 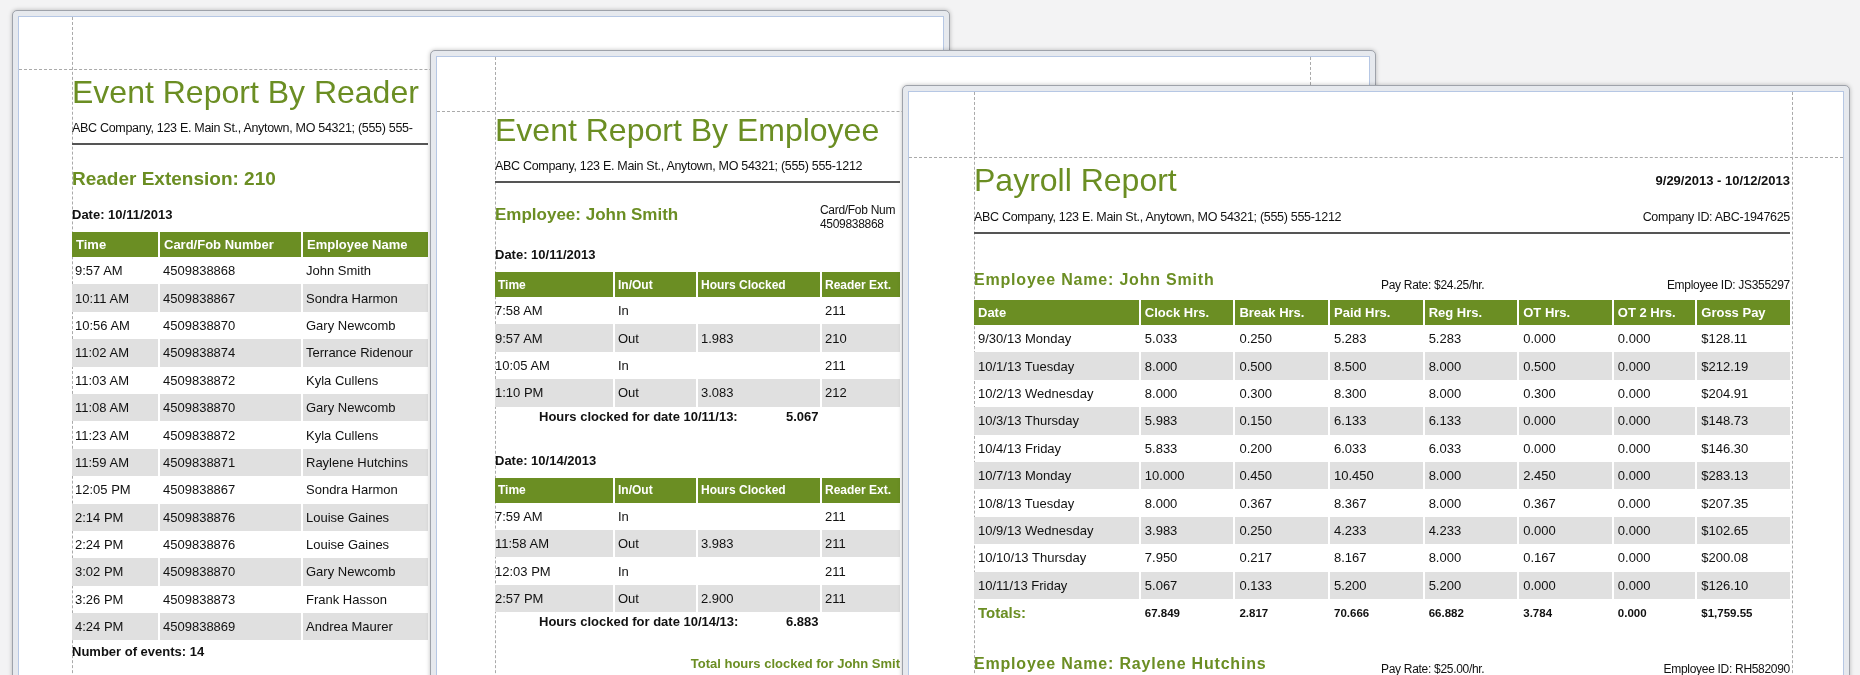 What do you see at coordinates (858, 210) in the screenshot?
I see `card-label: Card/Fob Num` at bounding box center [858, 210].